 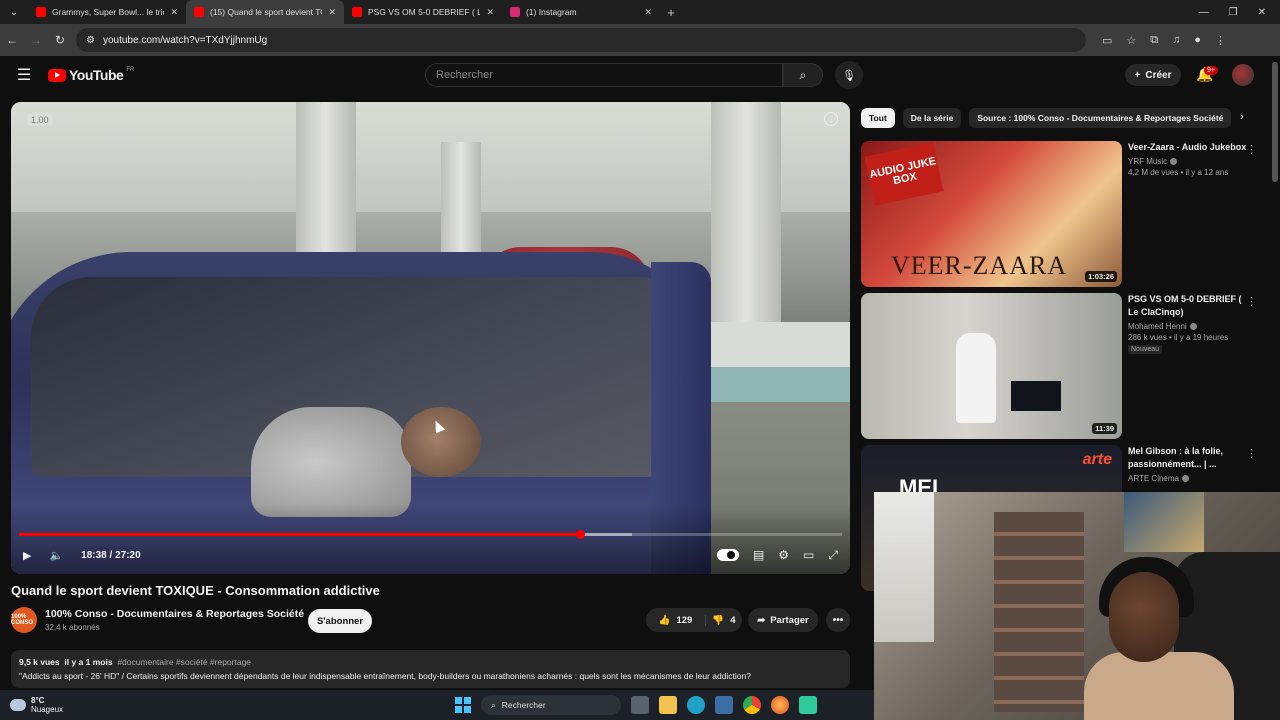 I want to click on taskbar-center: ⌕ Rechercher, so click(x=636, y=705).